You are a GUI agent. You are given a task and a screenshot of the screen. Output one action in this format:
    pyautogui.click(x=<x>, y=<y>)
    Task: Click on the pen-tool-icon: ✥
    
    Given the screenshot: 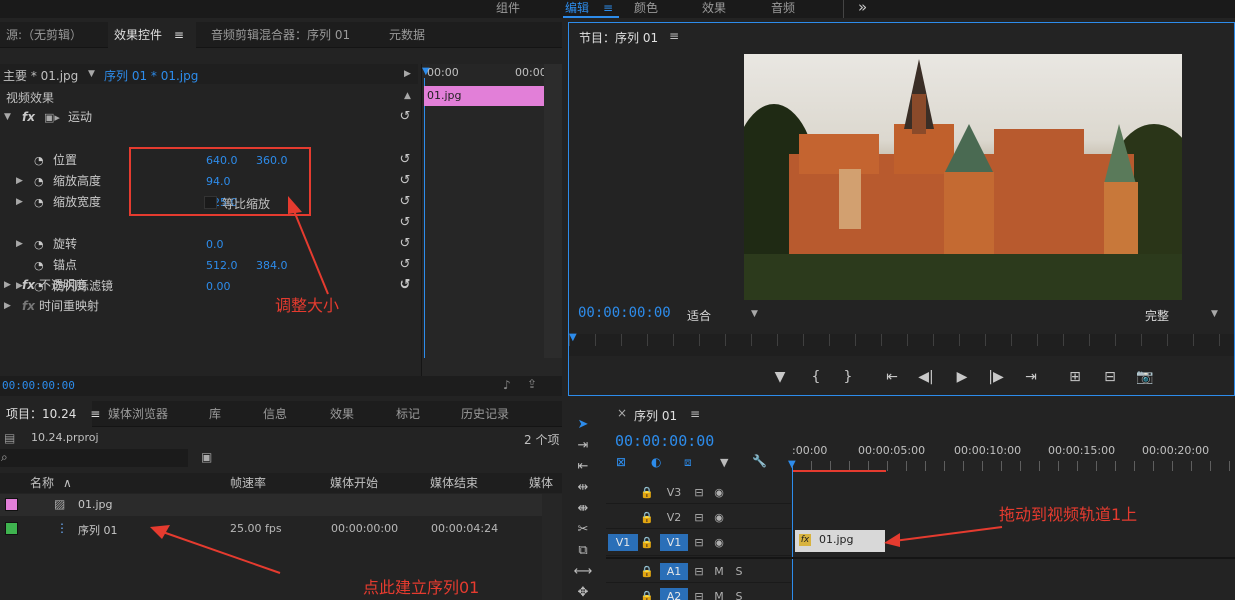 What is the action you would take?
    pyautogui.click(x=583, y=592)
    